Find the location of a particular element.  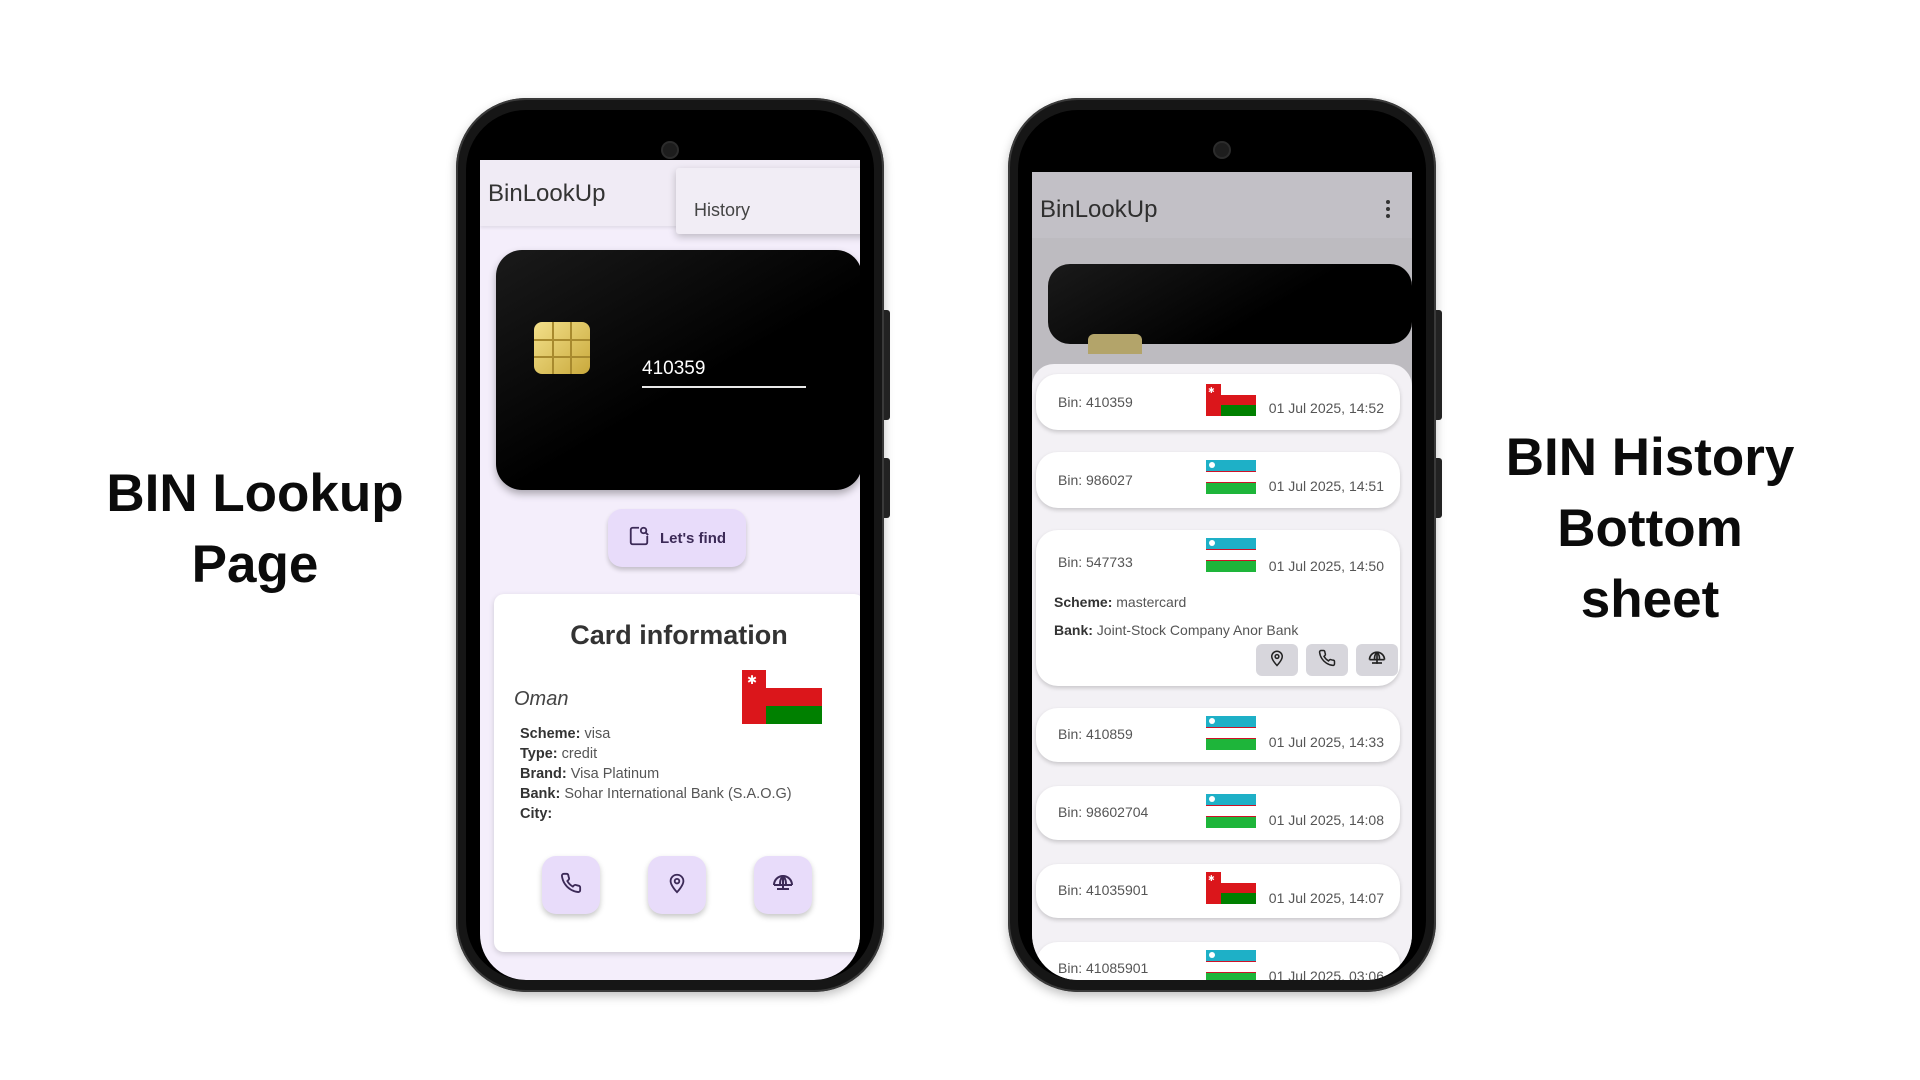

lets-find-label: Let's find is located at coordinates (693, 538).